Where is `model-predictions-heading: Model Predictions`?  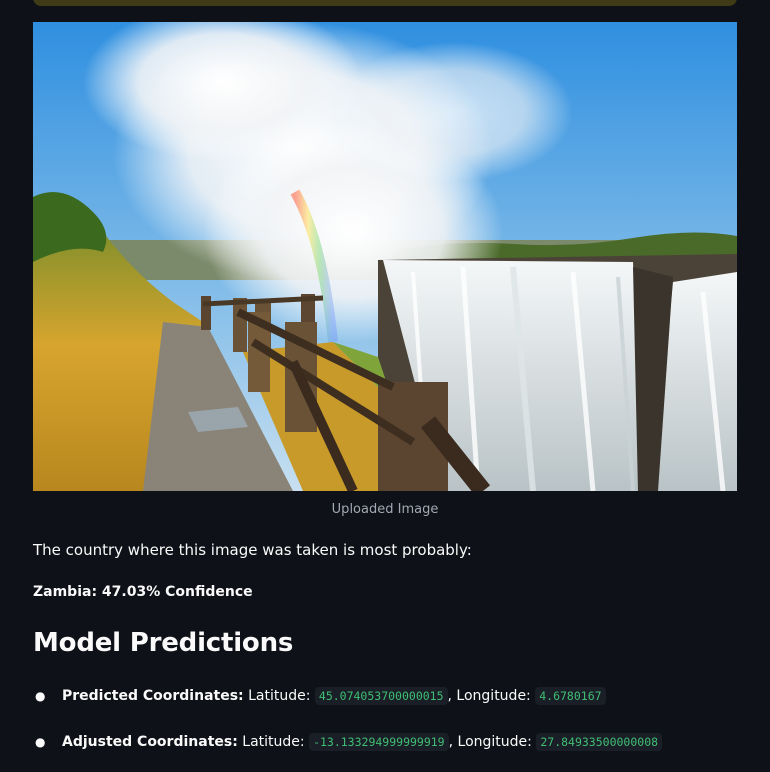 model-predictions-heading: Model Predictions is located at coordinates (163, 643).